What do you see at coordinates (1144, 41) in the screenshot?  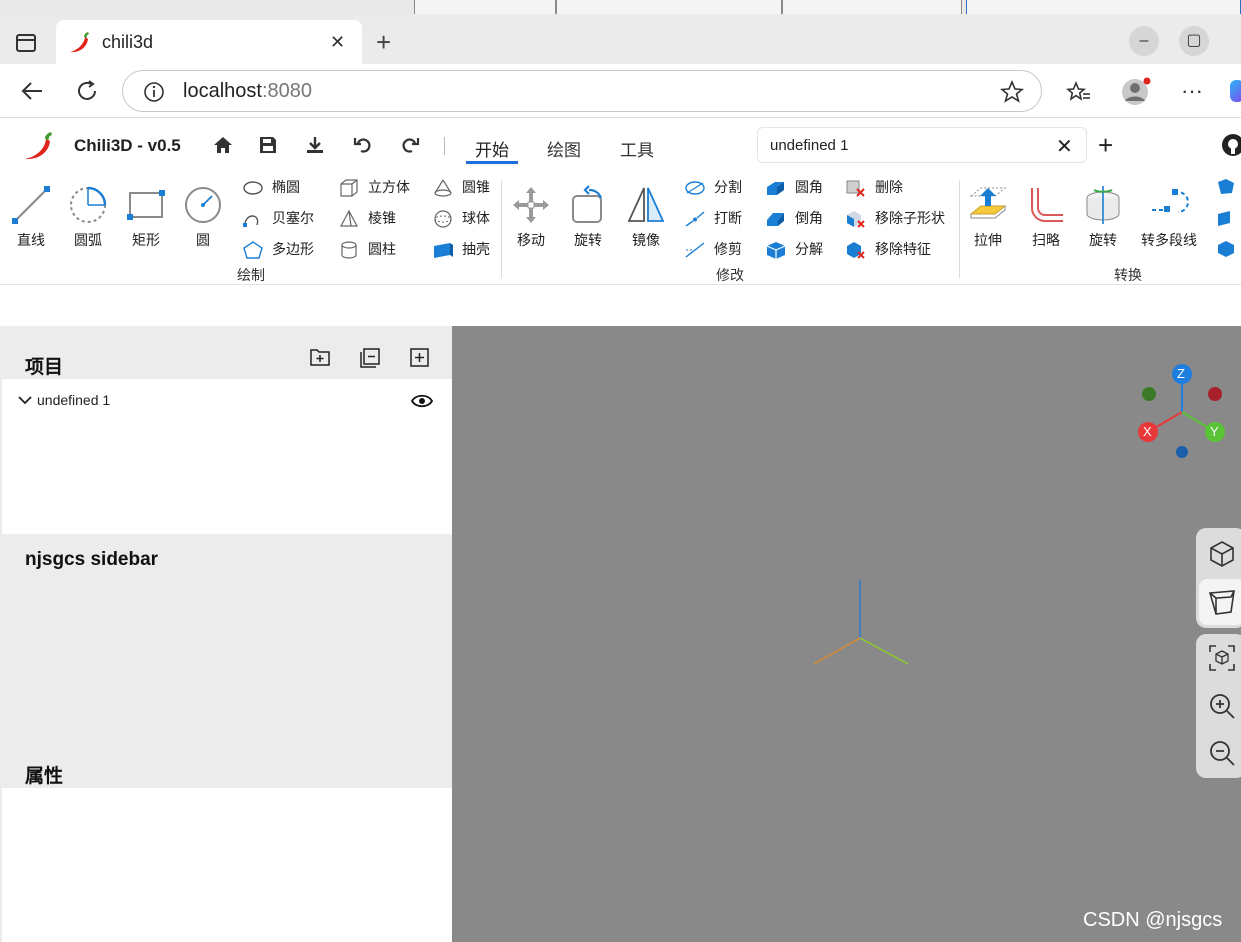 I see `minimize-button: –` at bounding box center [1144, 41].